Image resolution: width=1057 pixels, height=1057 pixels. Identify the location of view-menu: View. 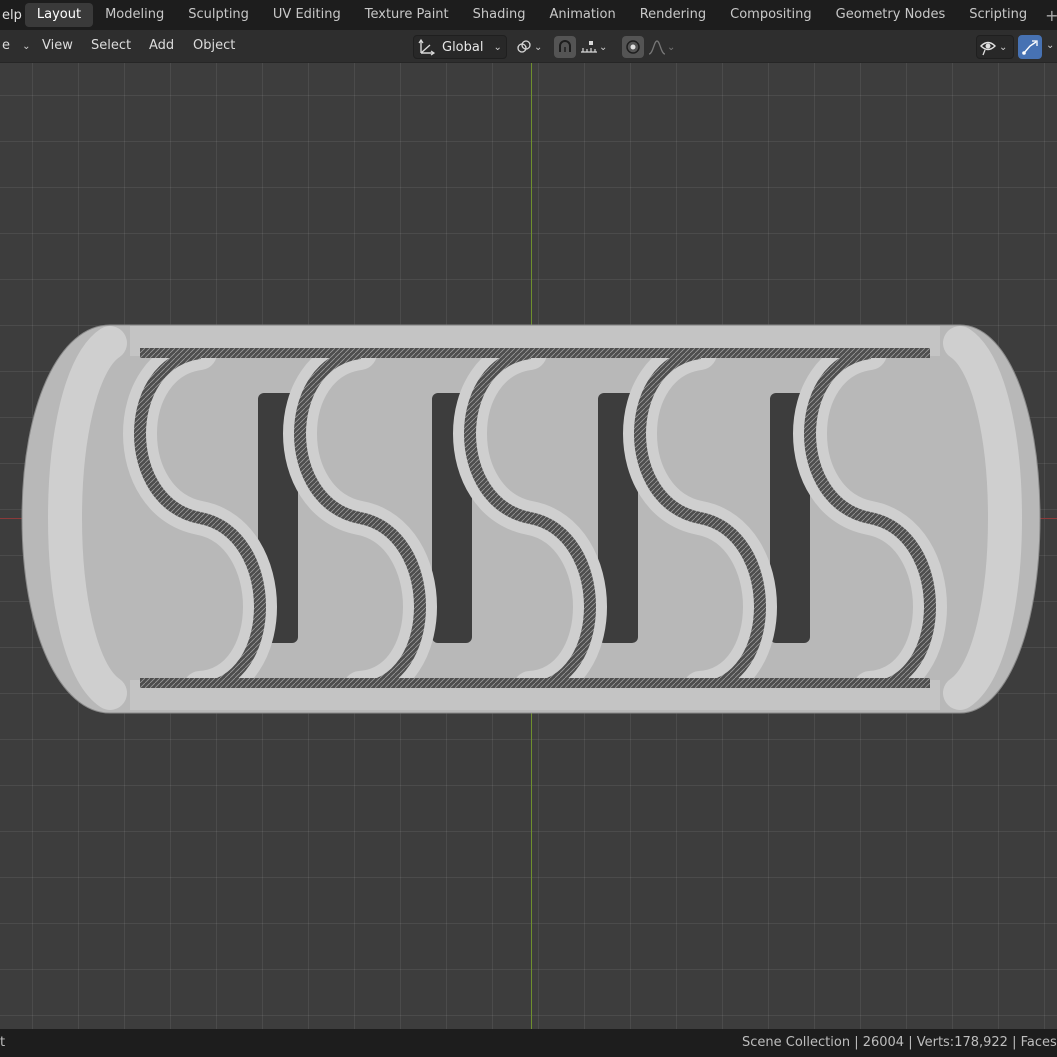
(57, 46).